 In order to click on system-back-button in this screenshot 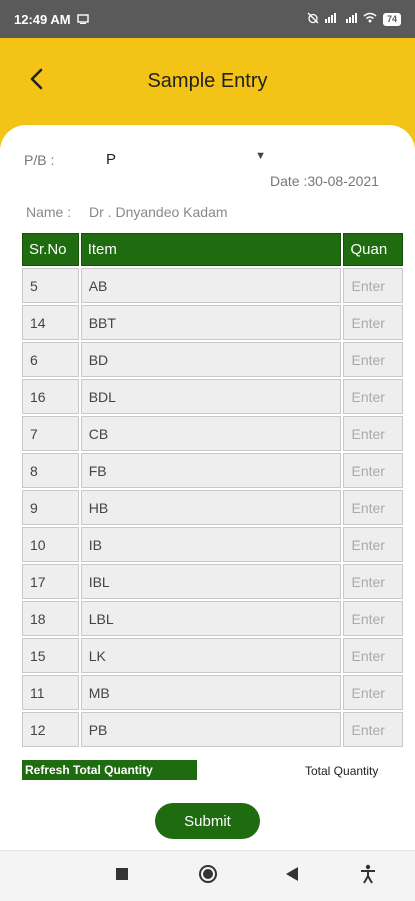, I will do `click(292, 876)`.